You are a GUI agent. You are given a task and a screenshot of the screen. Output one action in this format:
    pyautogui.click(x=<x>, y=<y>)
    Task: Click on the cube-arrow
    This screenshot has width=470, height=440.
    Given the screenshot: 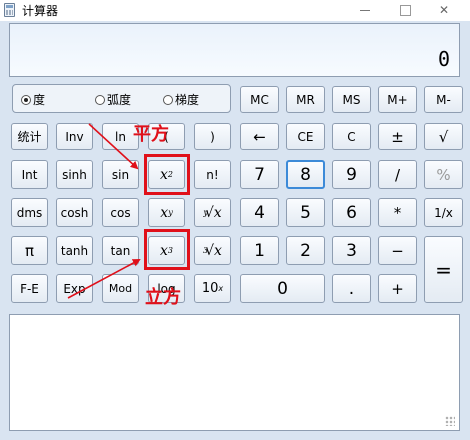 What is the action you would take?
    pyautogui.click(x=104, y=279)
    